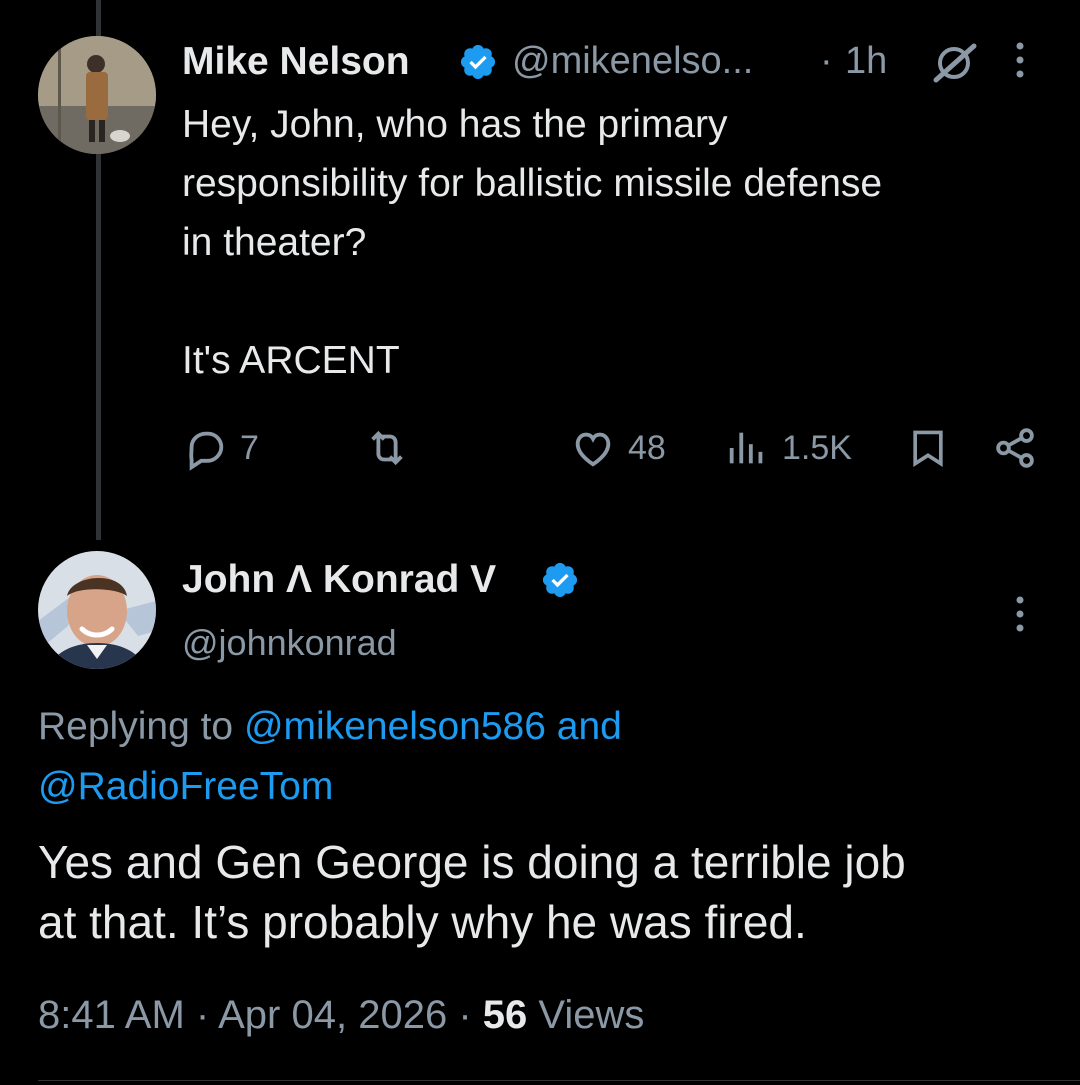  I want to click on bookmark-icon, so click(928, 448).